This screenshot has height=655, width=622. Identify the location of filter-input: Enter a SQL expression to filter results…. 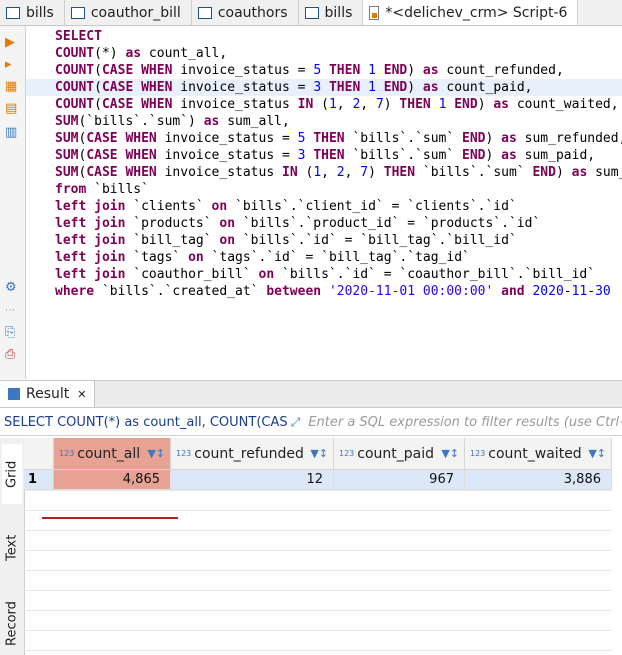
(463, 422).